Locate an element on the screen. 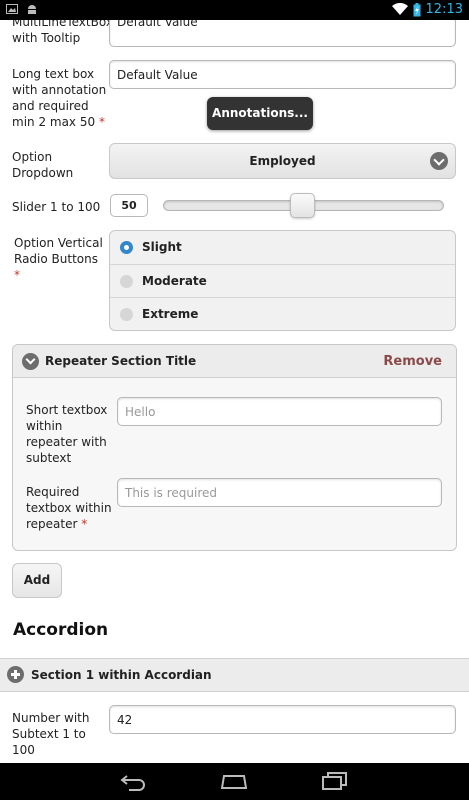 The height and width of the screenshot is (800, 469). multiline-label: MultiLineTextBox with Tooltip is located at coordinates (62, 32).